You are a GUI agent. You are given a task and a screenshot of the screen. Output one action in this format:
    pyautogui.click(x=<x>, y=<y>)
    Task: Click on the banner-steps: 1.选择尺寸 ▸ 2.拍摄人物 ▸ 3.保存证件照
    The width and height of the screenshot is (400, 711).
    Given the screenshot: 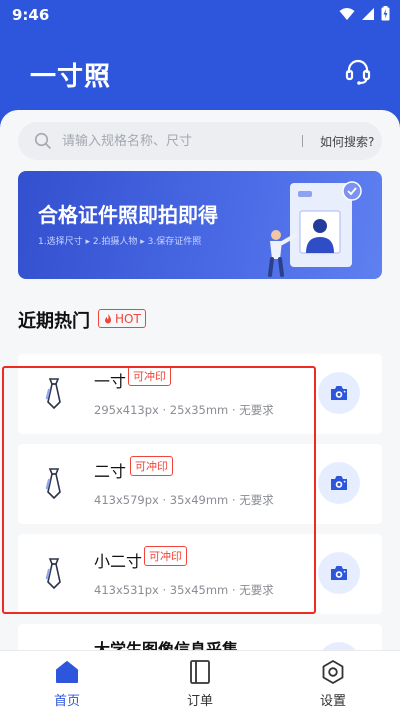 What is the action you would take?
    pyautogui.click(x=120, y=242)
    